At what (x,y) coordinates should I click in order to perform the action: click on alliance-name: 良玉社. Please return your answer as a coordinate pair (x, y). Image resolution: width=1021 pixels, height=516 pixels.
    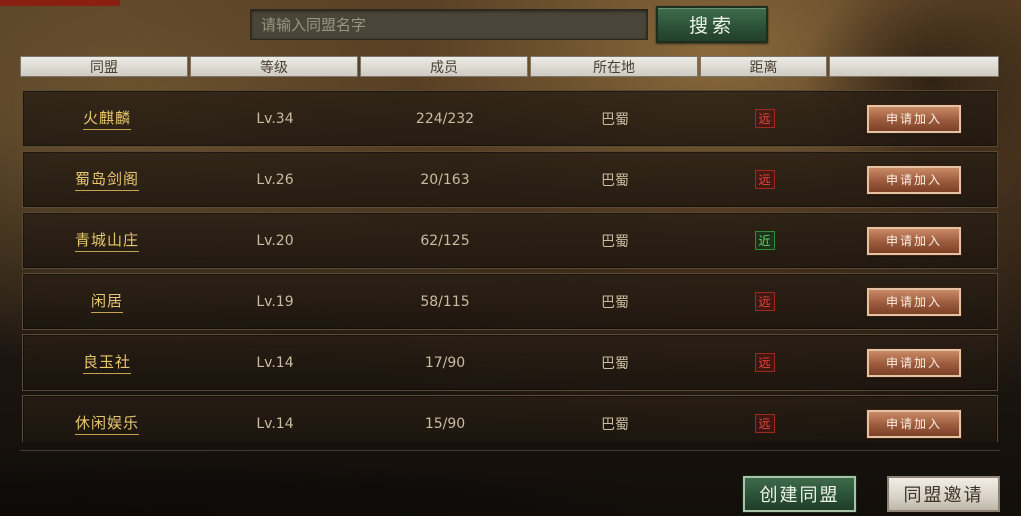
    Looking at the image, I should click on (106, 362).